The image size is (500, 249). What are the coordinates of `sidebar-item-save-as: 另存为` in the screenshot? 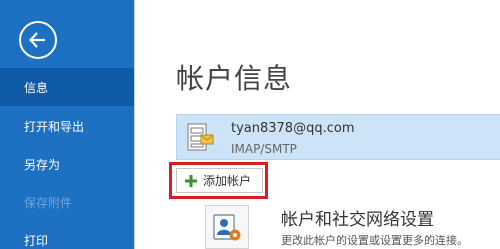 It's located at (67, 164).